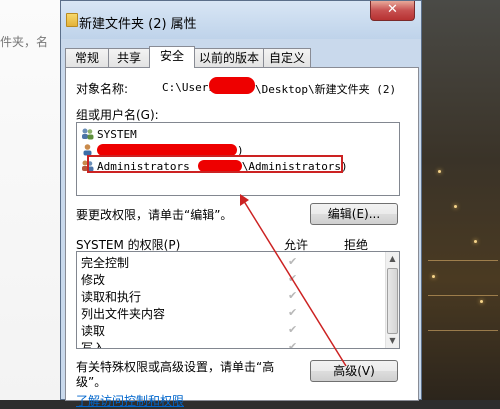 This screenshot has width=500, height=409. What do you see at coordinates (241, 20) in the screenshot?
I see `title-bar: 新建文件夹 (2) 属性 ✕` at bounding box center [241, 20].